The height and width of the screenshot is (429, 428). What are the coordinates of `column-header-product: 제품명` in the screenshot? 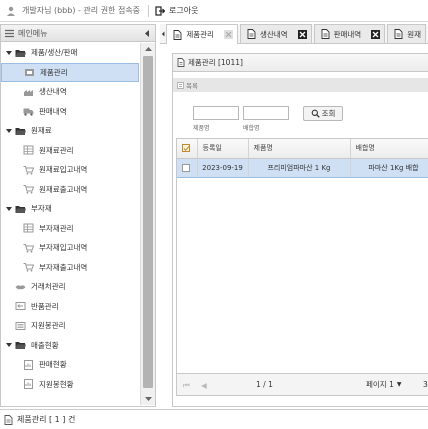 It's located at (299, 149).